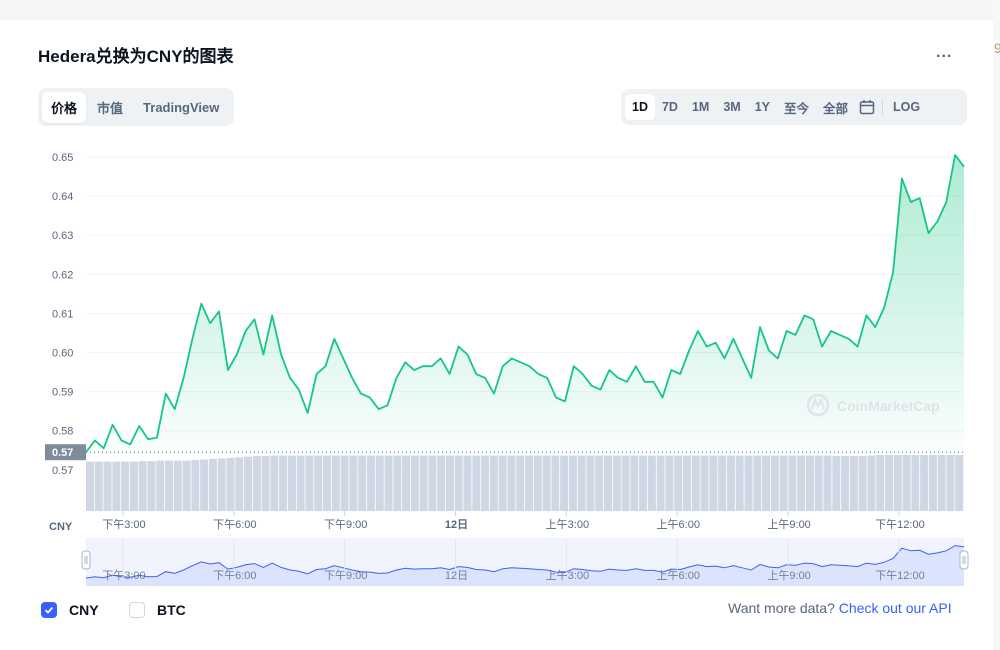 This screenshot has height=650, width=1000. What do you see at coordinates (171, 610) in the screenshot?
I see `btc-label: BTC` at bounding box center [171, 610].